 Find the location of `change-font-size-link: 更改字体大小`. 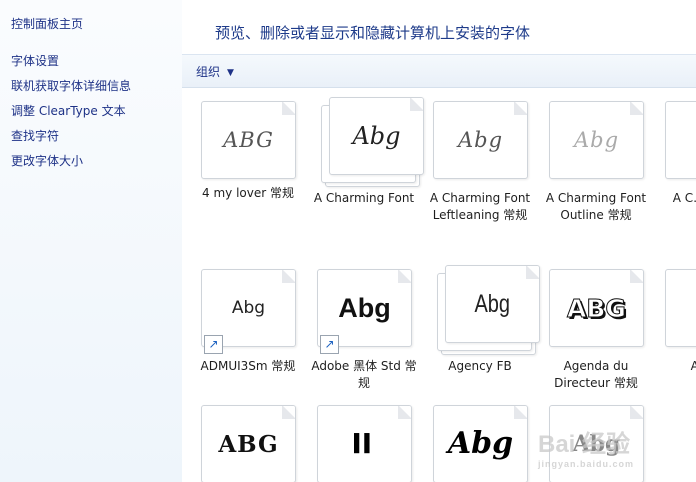

change-font-size-link: 更改字体大小 is located at coordinates (47, 160).